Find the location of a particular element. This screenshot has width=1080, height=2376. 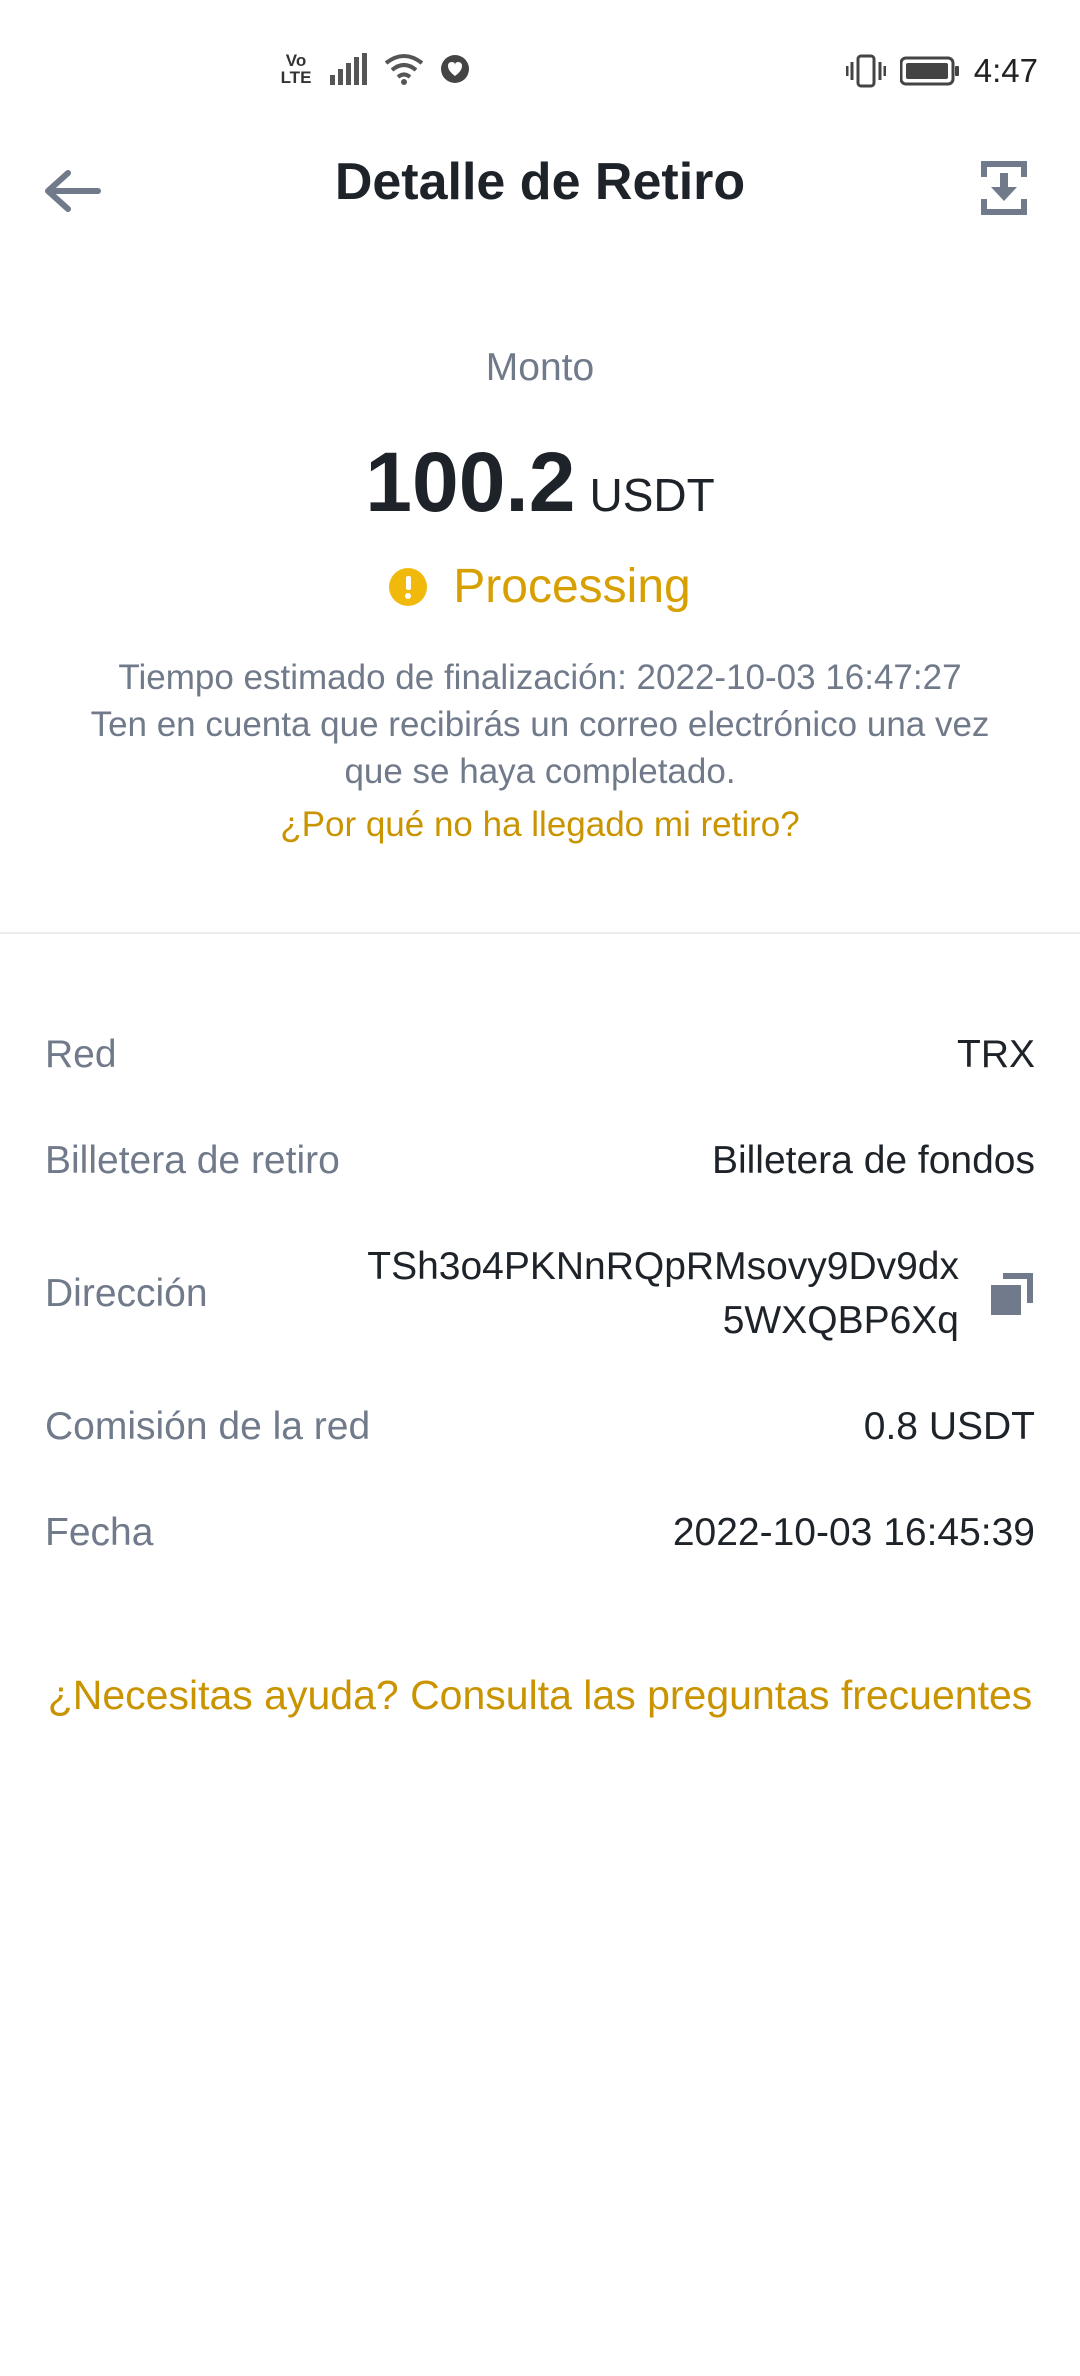

page-title: Detalle de Retiro is located at coordinates (540, 182).